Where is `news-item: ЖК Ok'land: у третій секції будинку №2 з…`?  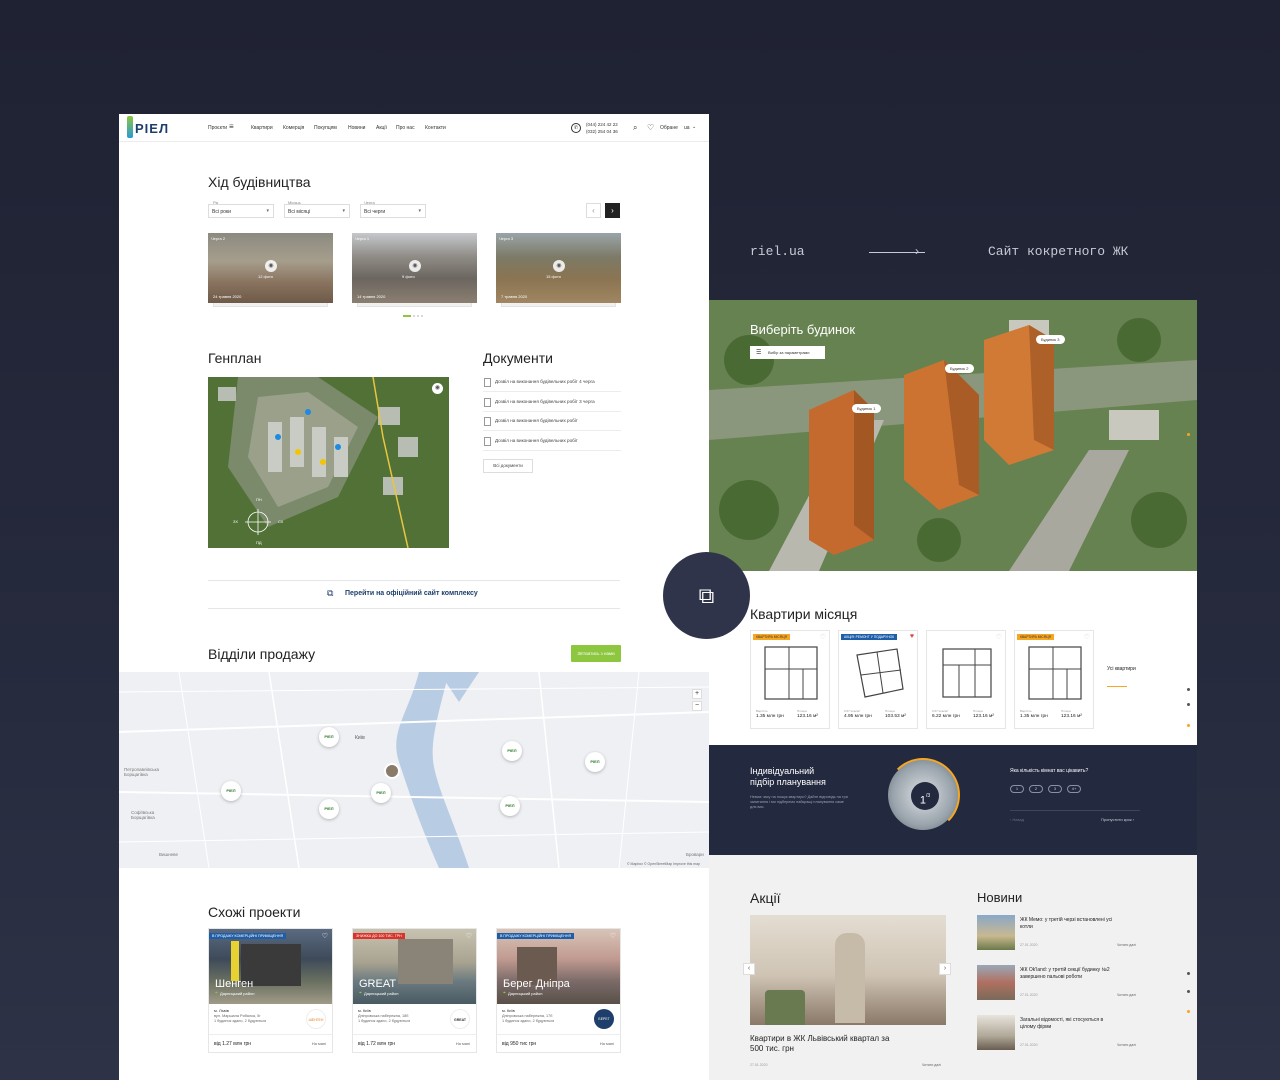 news-item: ЖК Ok'land: у третій секції будинку №2 з… is located at coordinates (1082, 985).